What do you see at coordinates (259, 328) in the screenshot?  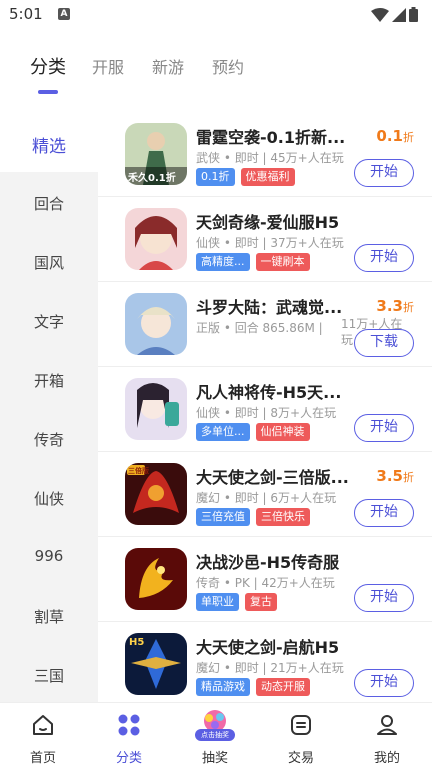 I see `game-meta: 正版 • 回合 865.86M |` at bounding box center [259, 328].